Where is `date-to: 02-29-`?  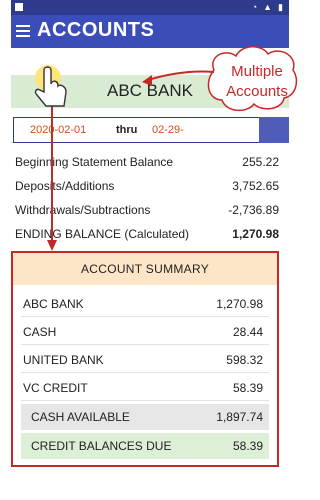
date-to: 02-29- is located at coordinates (168, 130).